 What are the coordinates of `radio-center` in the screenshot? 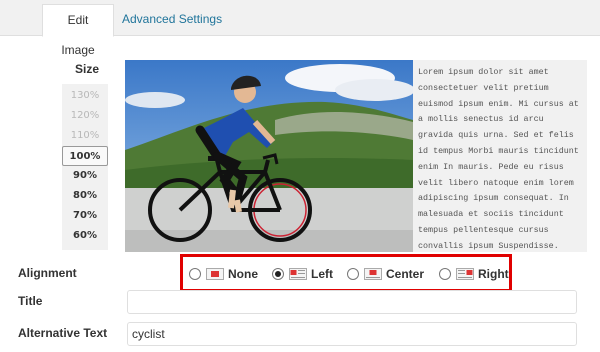 It's located at (353, 274).